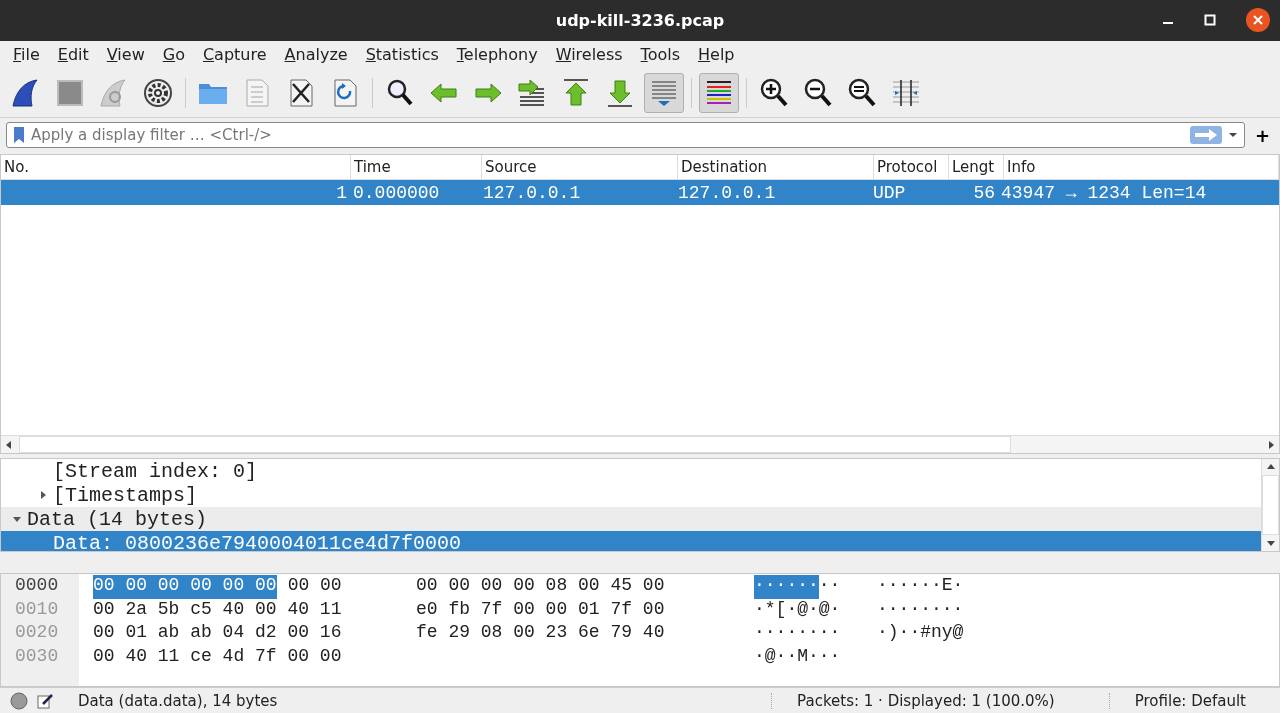 The image size is (1280, 713). What do you see at coordinates (1270, 543) in the screenshot?
I see `scroll-down-icon` at bounding box center [1270, 543].